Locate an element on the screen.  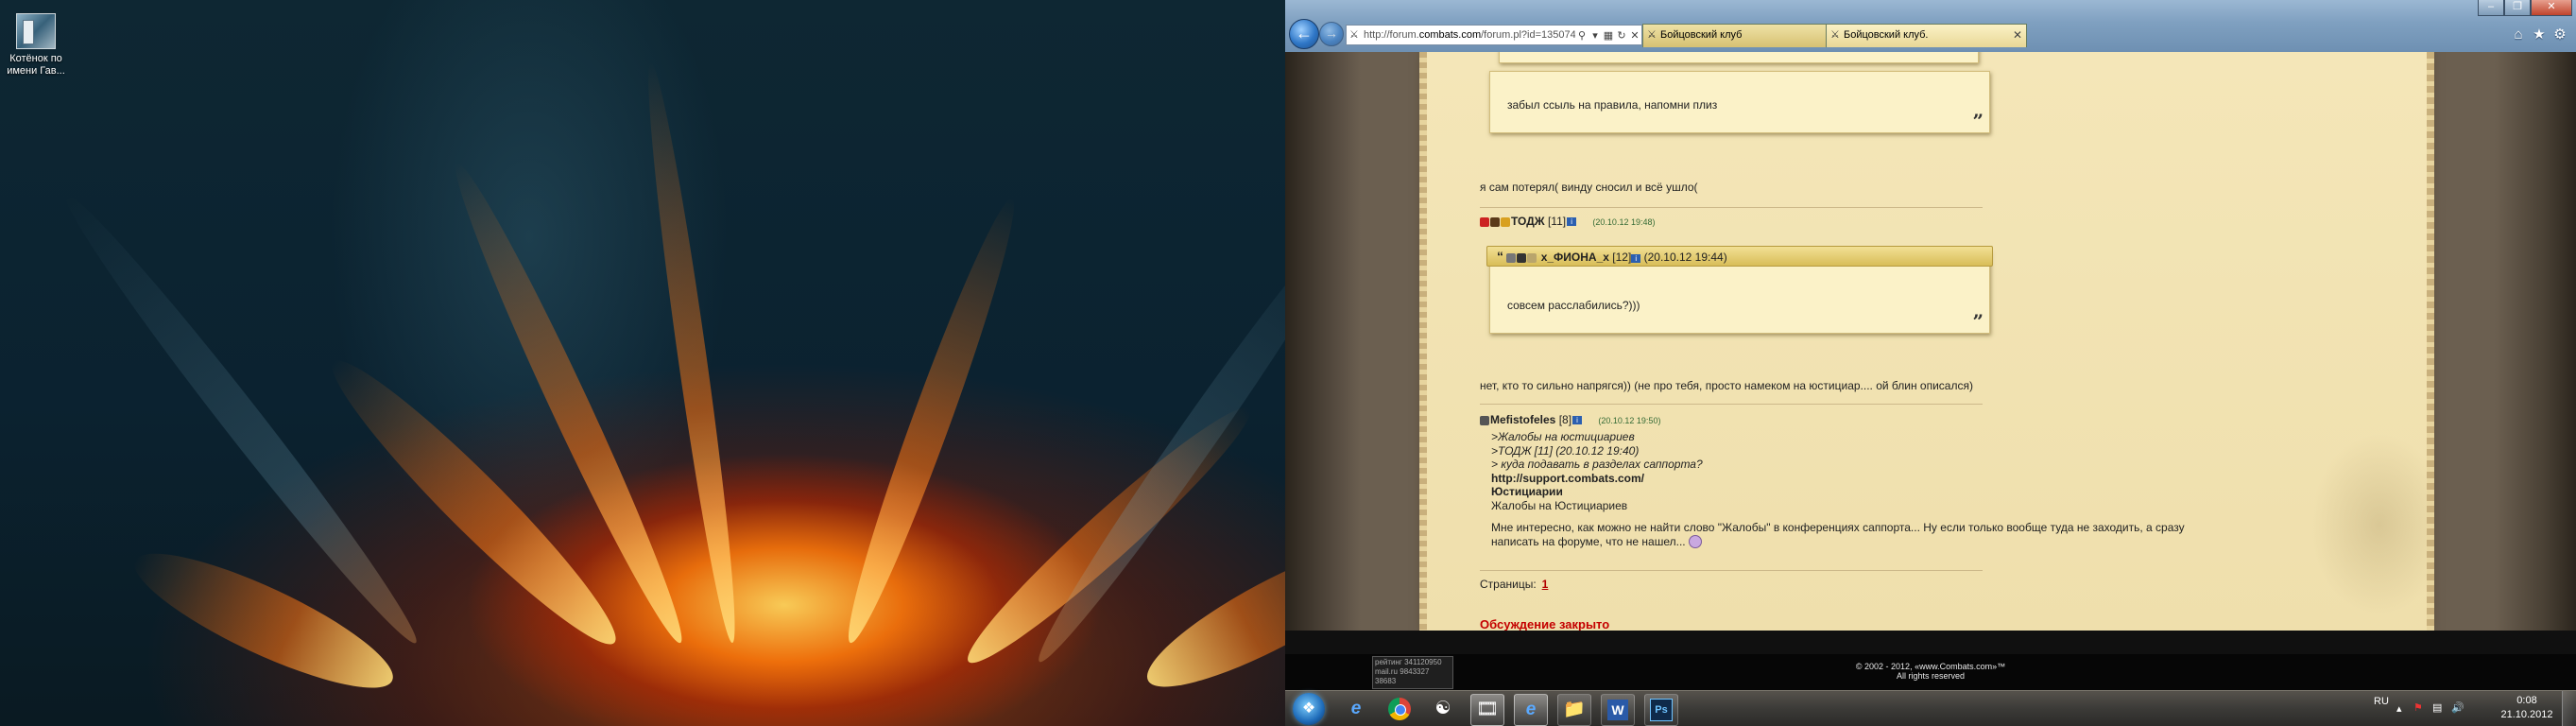
stop-icon: ✕ is located at coordinates (1634, 35).